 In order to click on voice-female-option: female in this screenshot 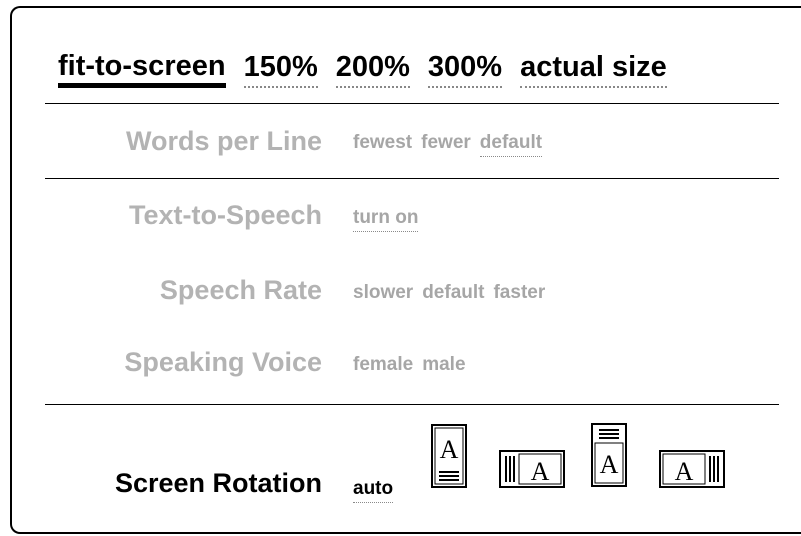, I will do `click(383, 364)`.